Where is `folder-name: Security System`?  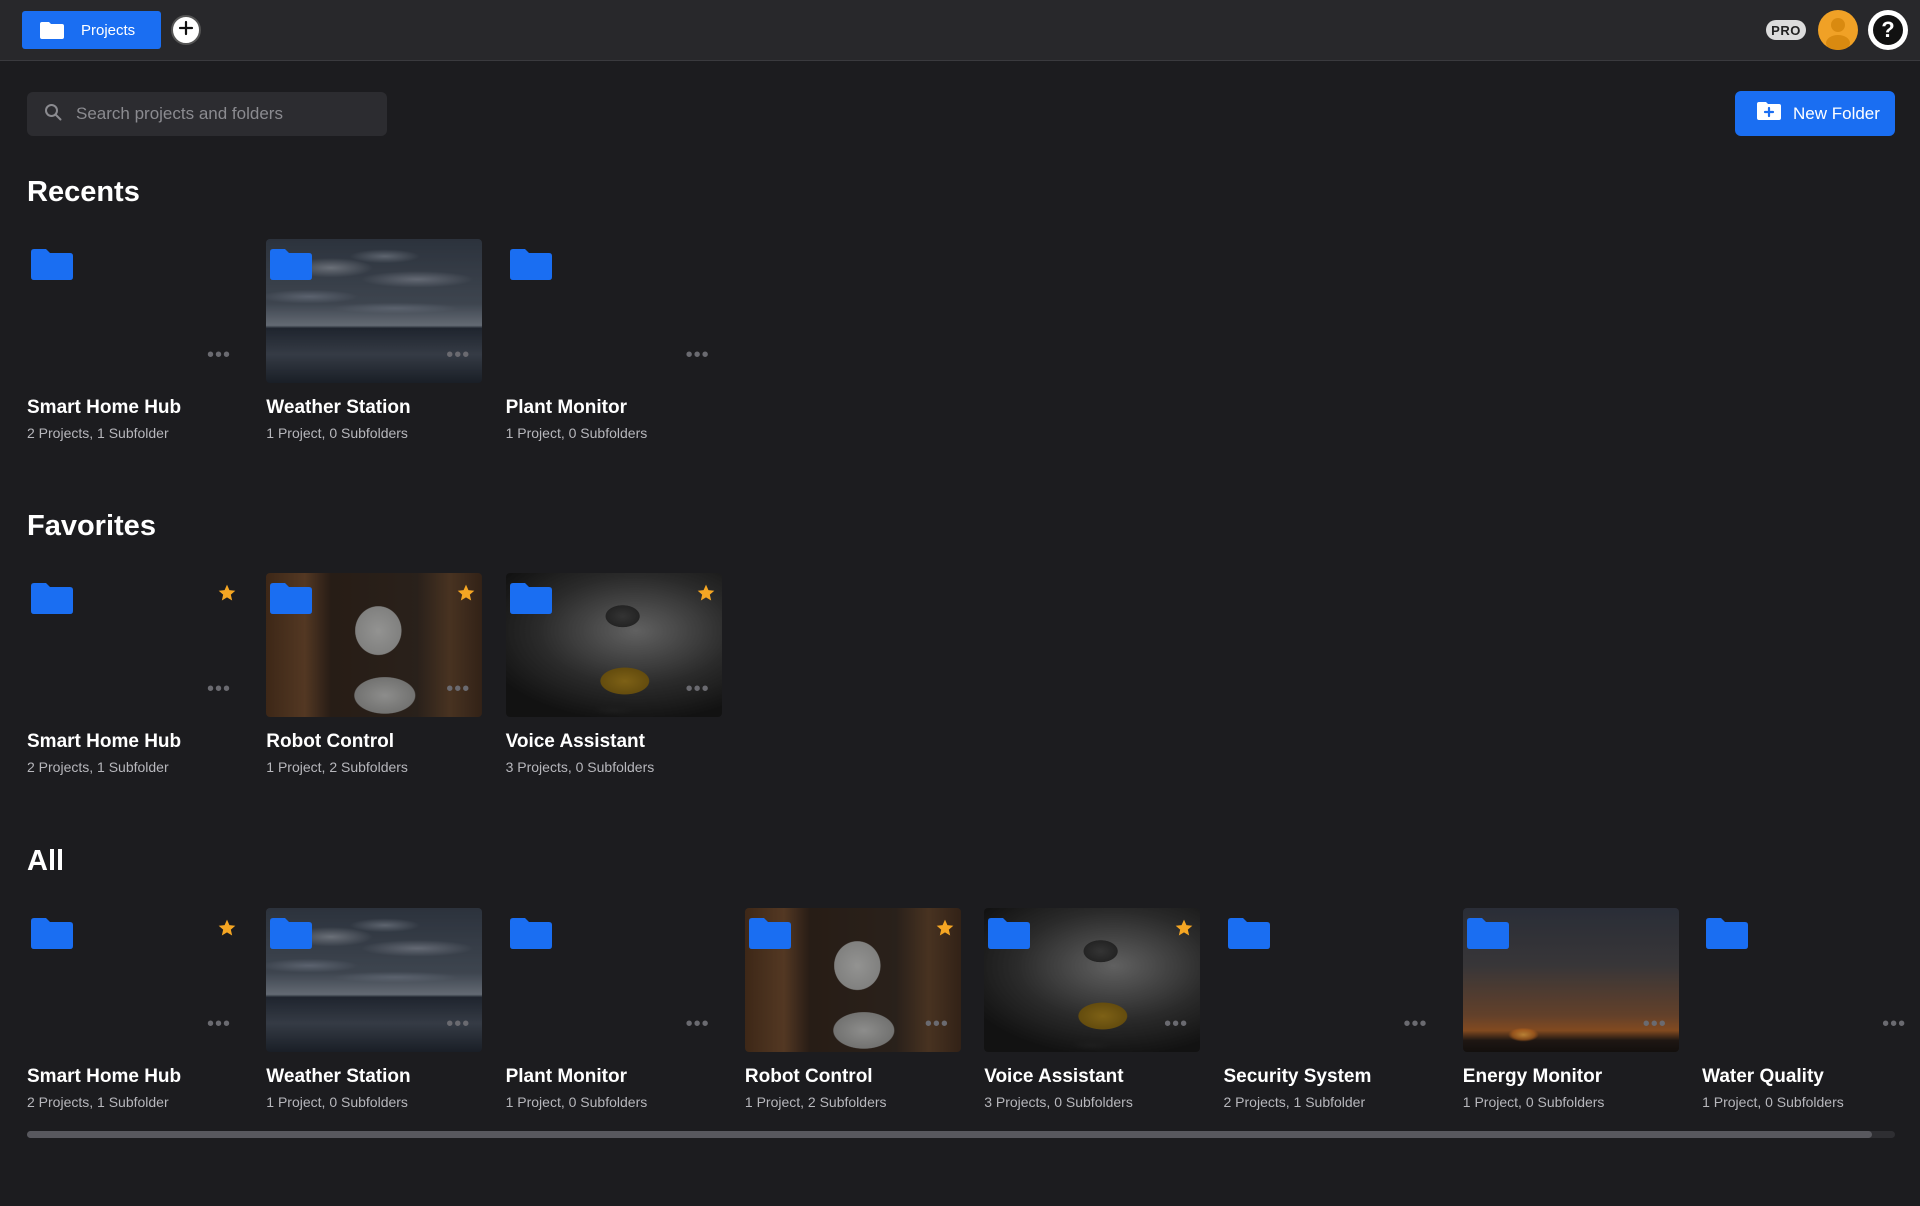
folder-name: Security System is located at coordinates (1332, 1077).